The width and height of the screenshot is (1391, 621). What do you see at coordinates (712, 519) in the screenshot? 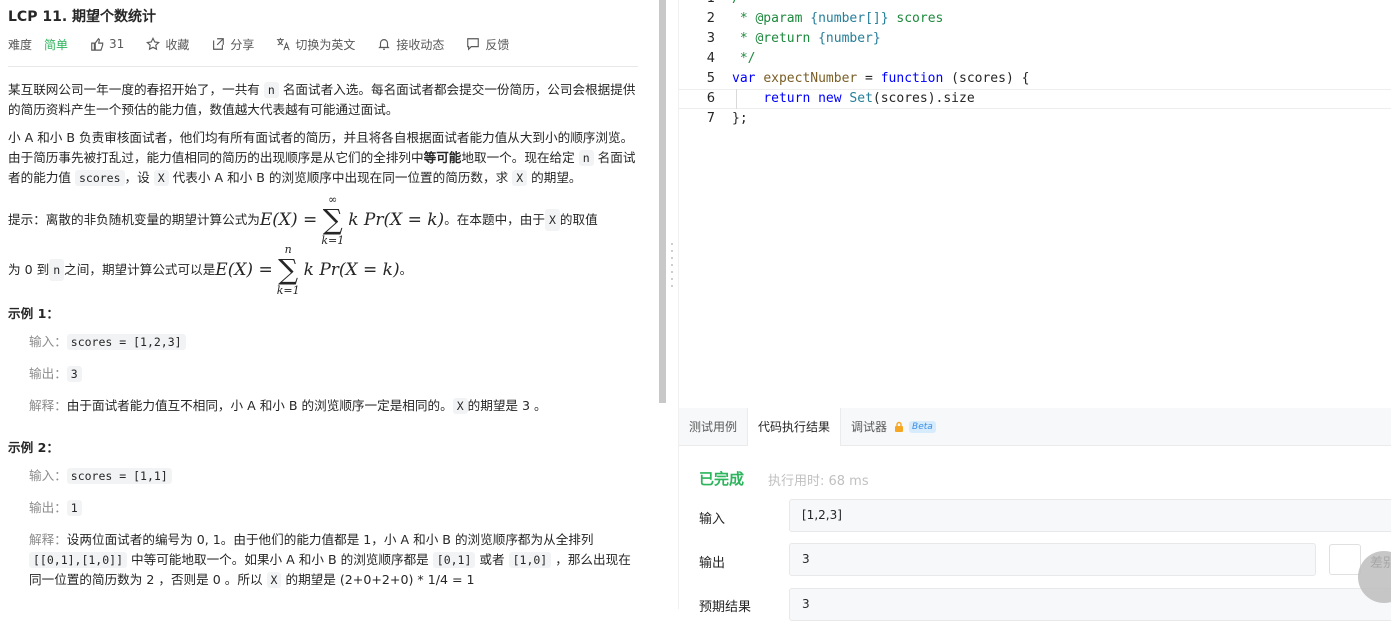
I see `input-label: 输入` at bounding box center [712, 519].